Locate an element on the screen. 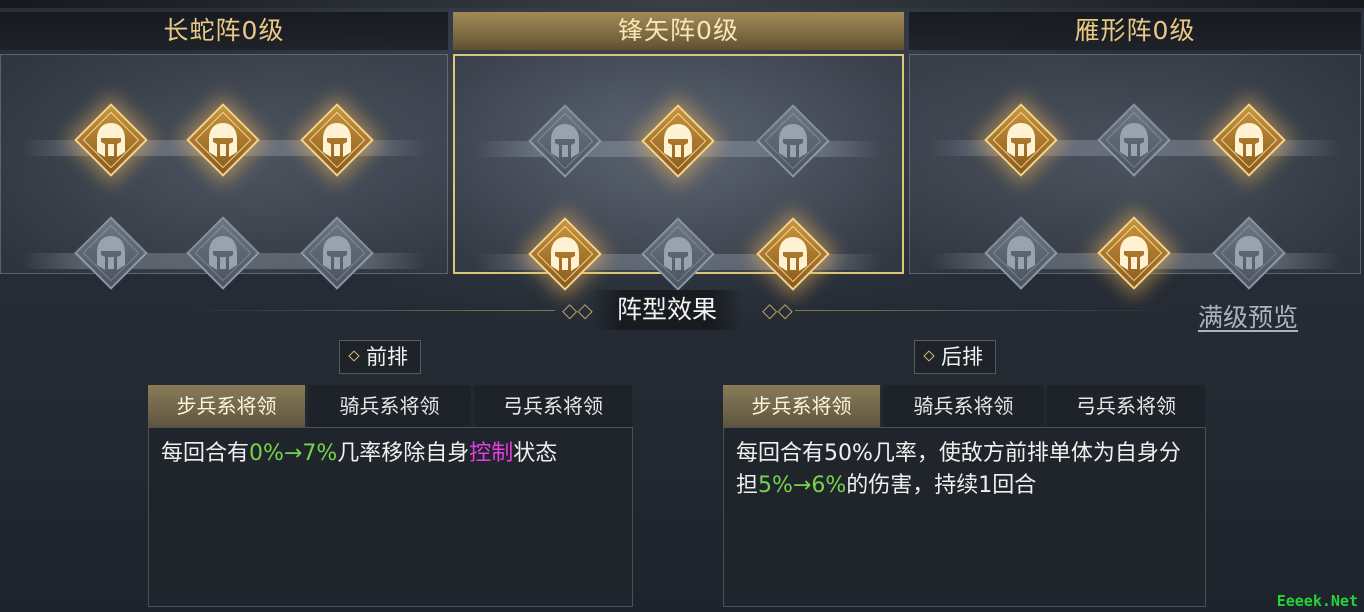 The image size is (1364, 612). formation-panel-changshe: 长蛇阵0级 is located at coordinates (224, 151).